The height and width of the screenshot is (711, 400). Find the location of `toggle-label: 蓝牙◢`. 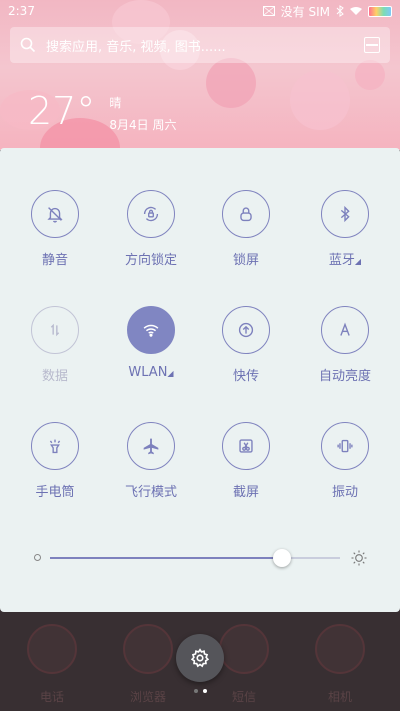

toggle-label: 蓝牙◢ is located at coordinates (345, 260).